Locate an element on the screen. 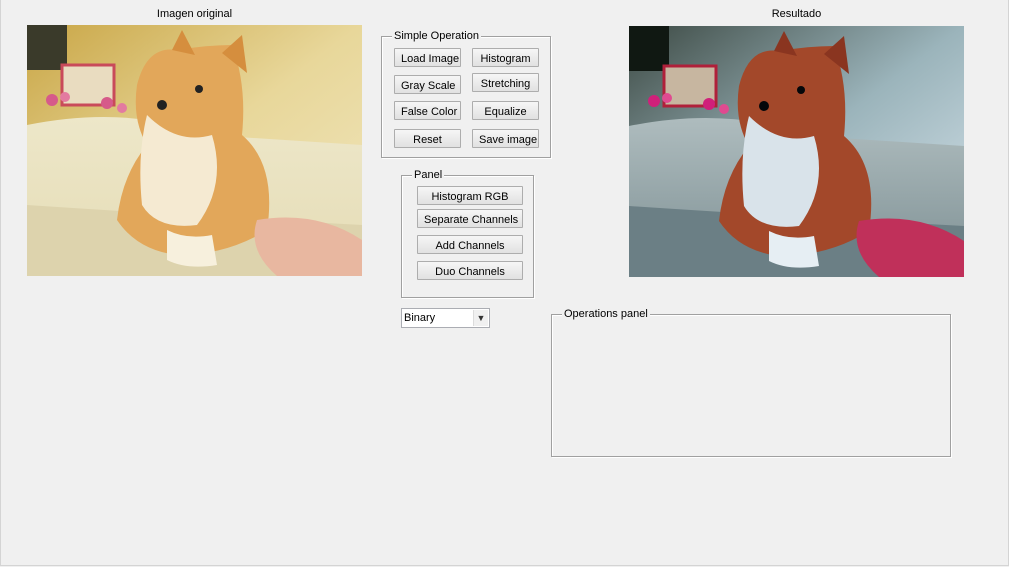 The image size is (1009, 567). result-image is located at coordinates (796, 151).